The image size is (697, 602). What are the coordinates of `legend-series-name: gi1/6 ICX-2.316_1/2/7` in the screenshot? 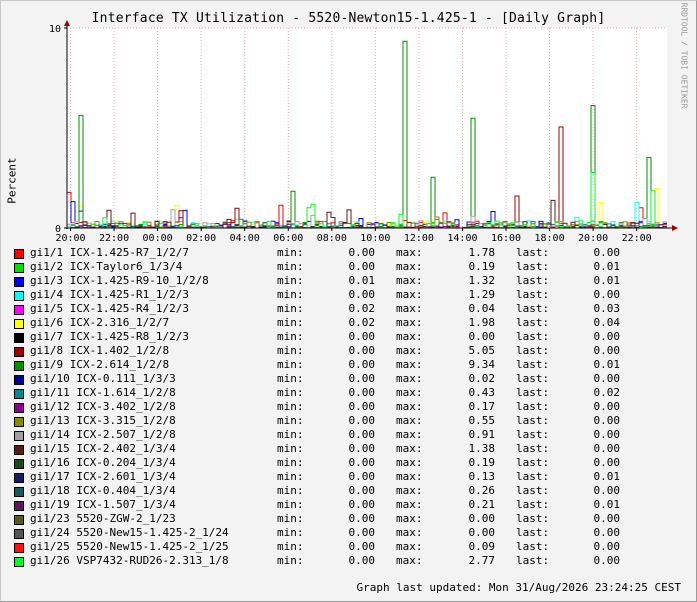 It's located at (100, 322).